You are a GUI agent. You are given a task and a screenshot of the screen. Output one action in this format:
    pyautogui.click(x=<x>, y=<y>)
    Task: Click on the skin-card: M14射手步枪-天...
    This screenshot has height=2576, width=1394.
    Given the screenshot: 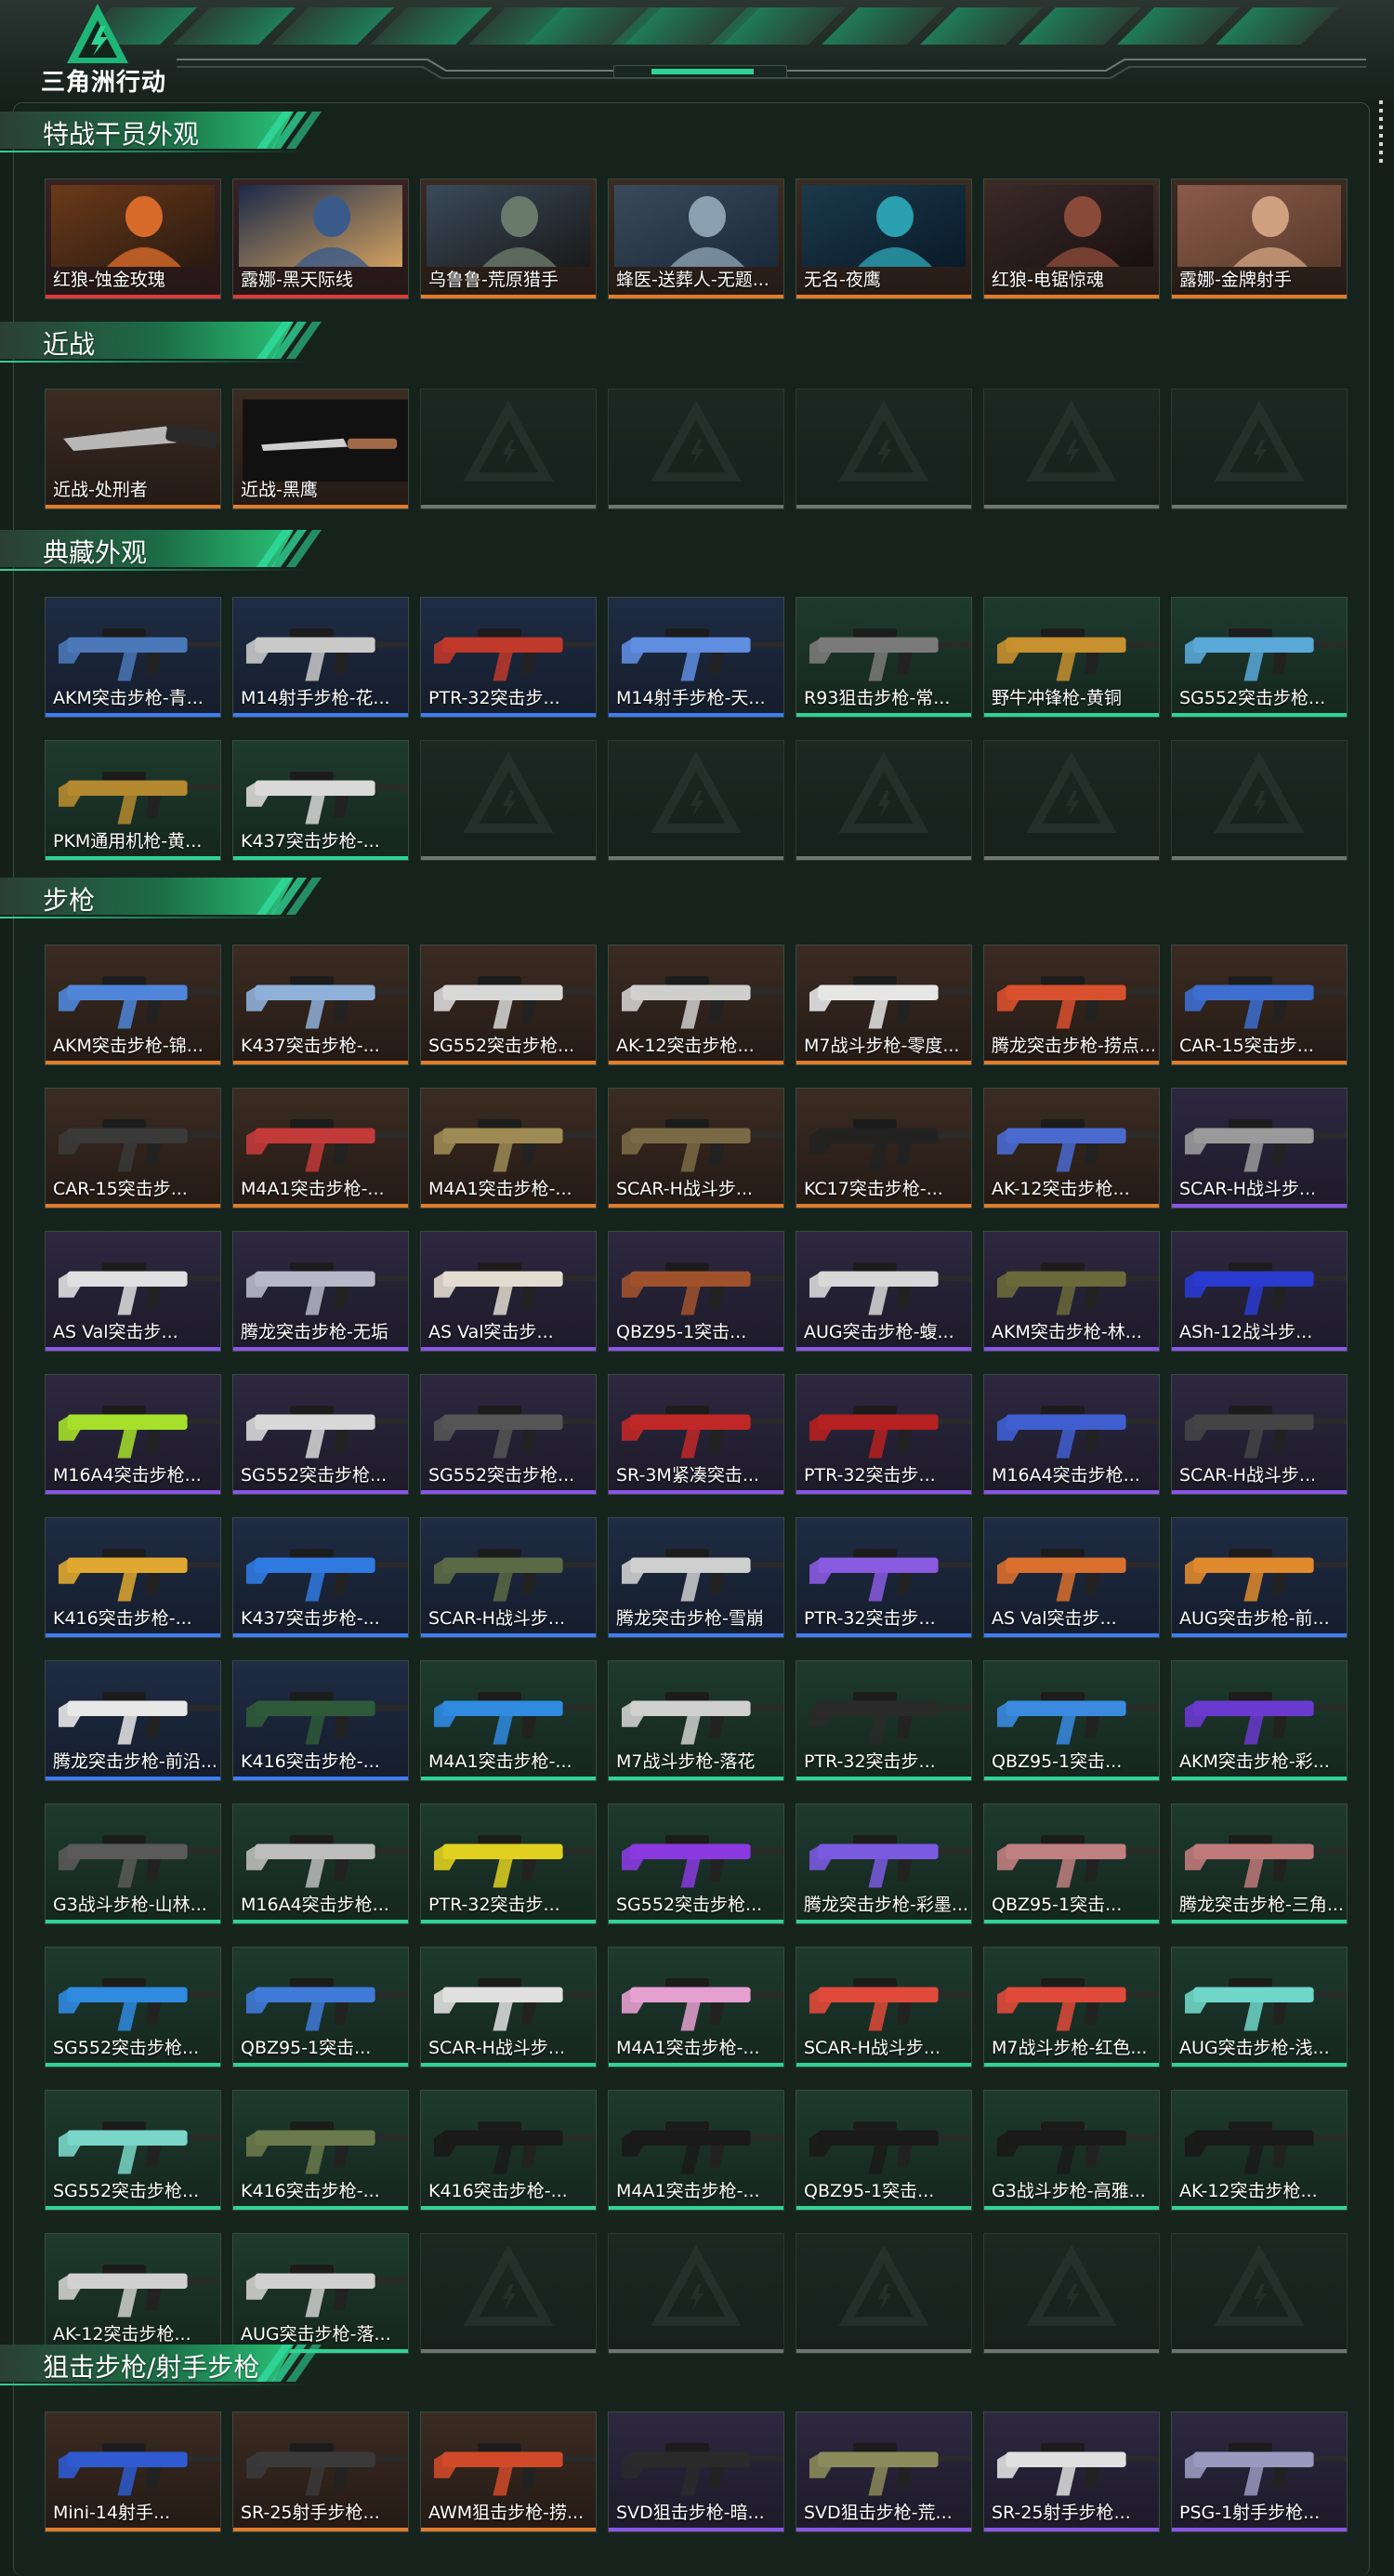 What is the action you would take?
    pyautogui.click(x=696, y=657)
    